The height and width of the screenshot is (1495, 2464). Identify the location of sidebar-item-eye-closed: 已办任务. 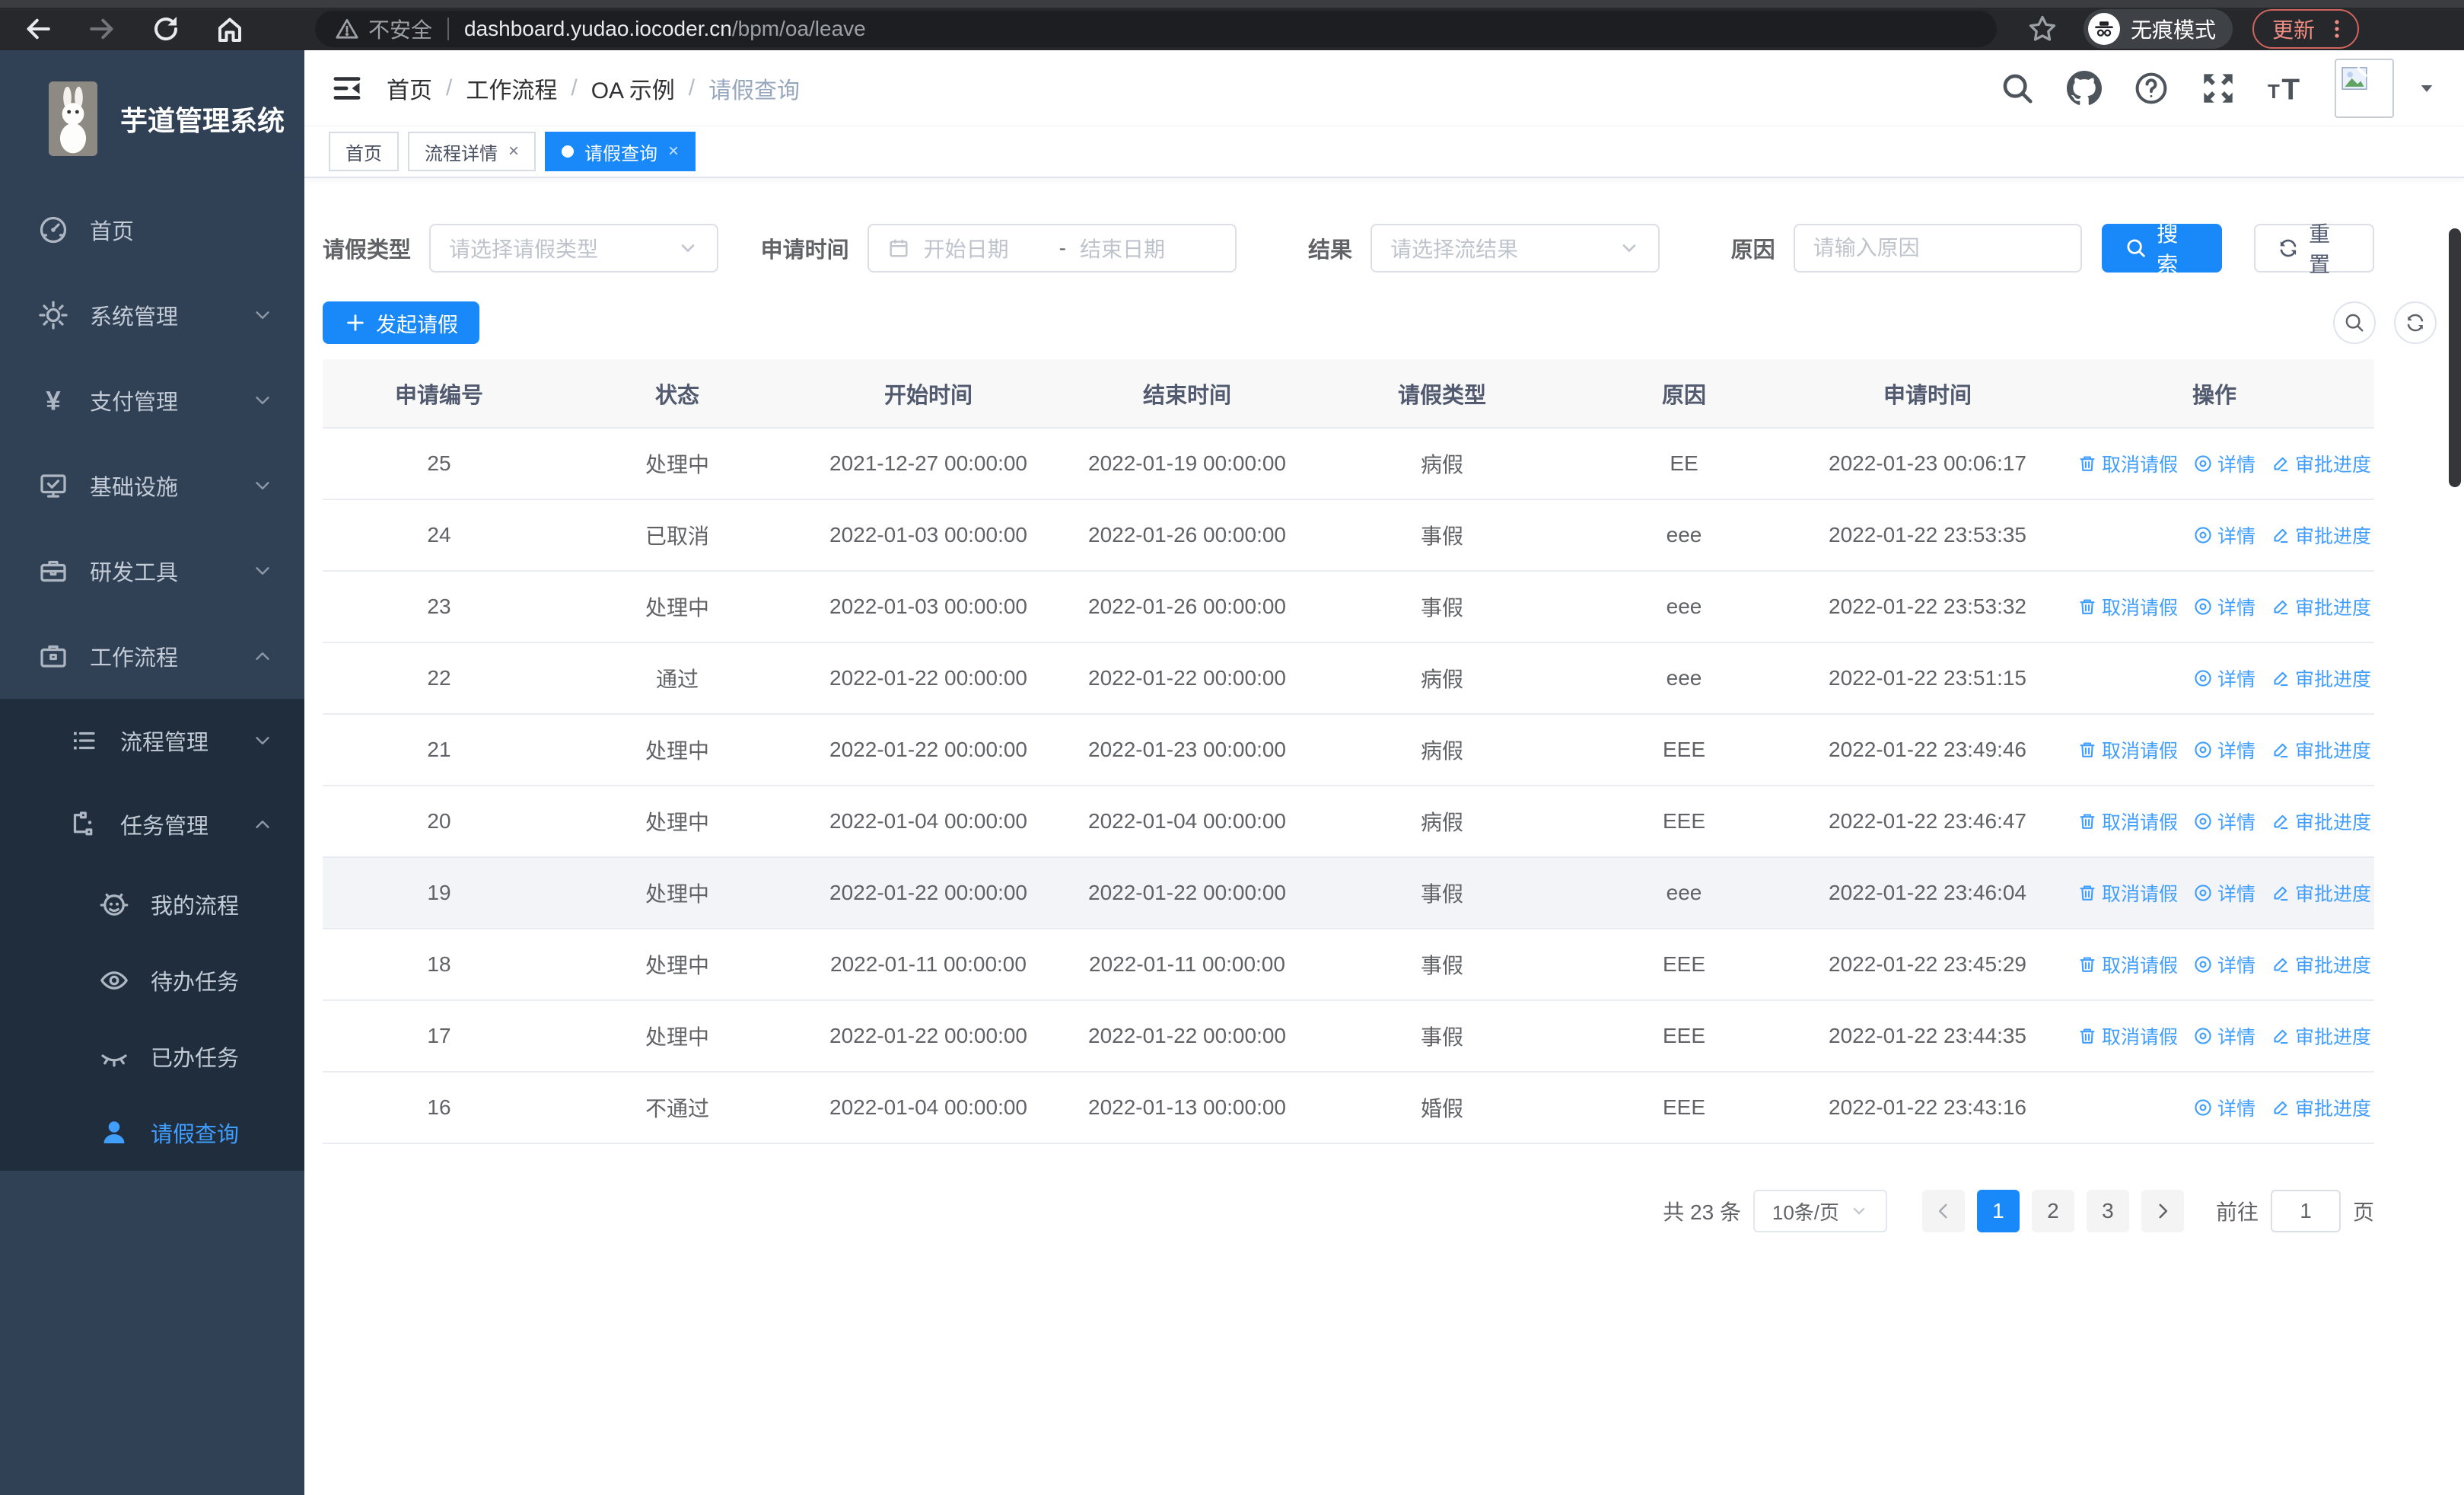
(152, 1056).